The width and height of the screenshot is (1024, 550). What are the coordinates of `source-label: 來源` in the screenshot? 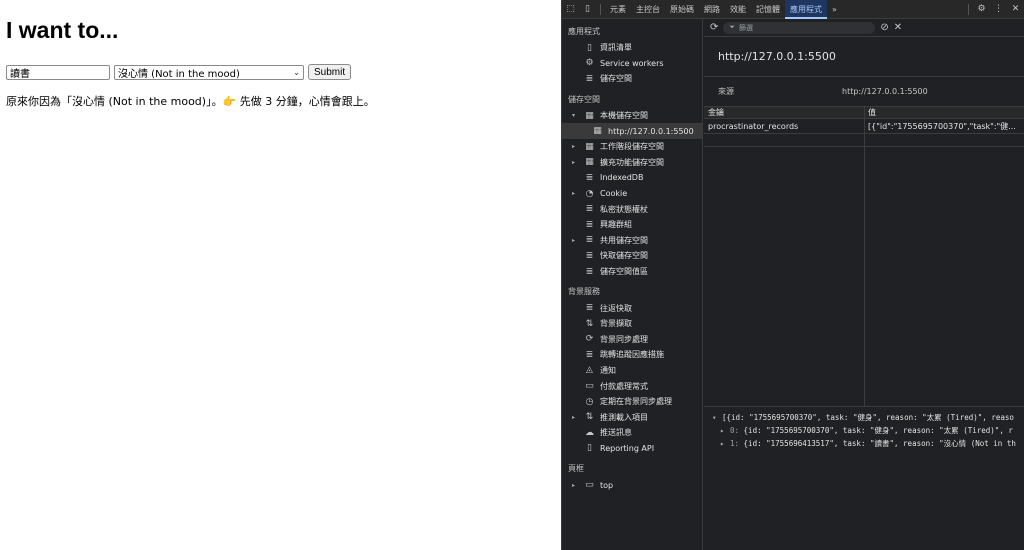 It's located at (726, 91).